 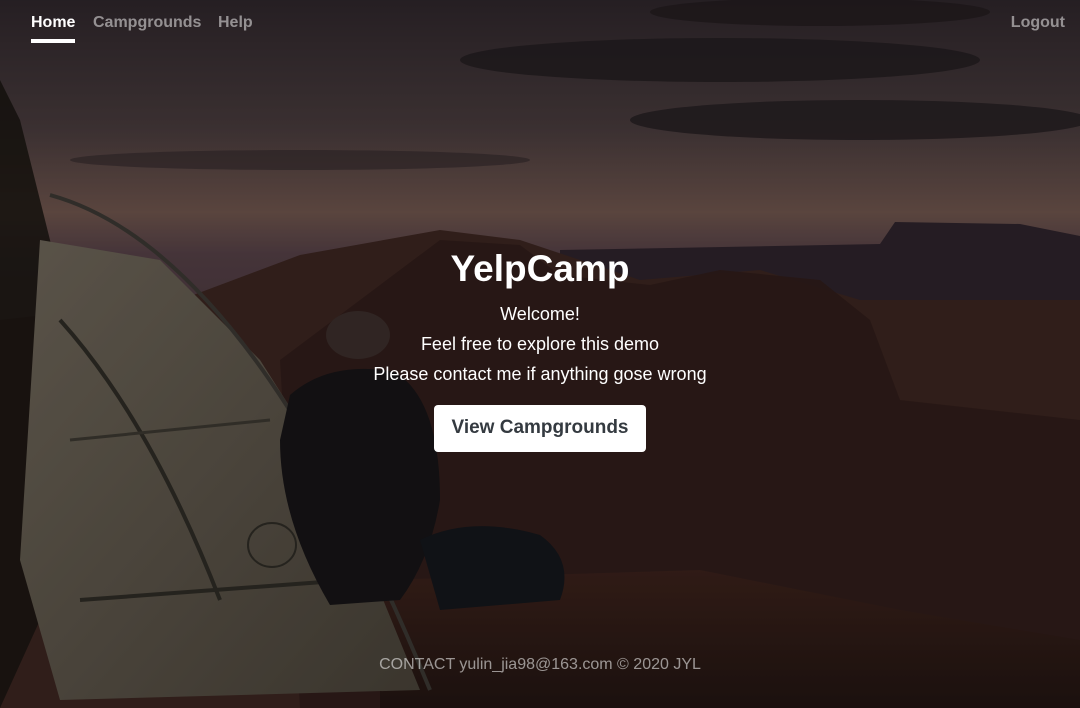 I want to click on top-nav: Home Campgrounds Help Logout, so click(x=540, y=24).